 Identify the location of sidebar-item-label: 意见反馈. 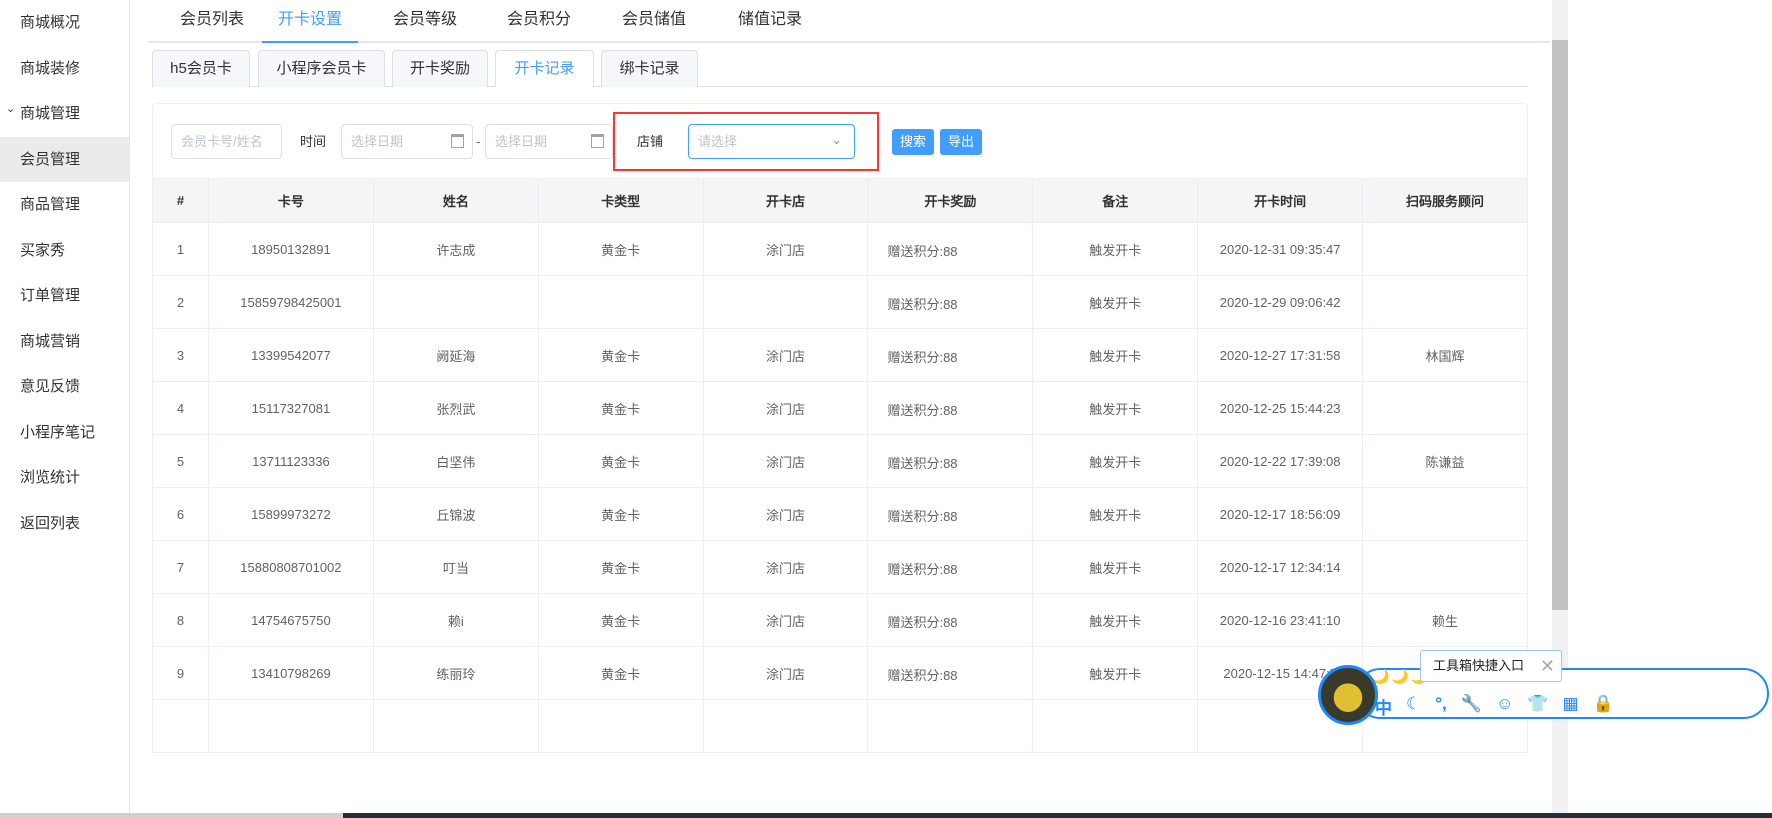
(50, 386).